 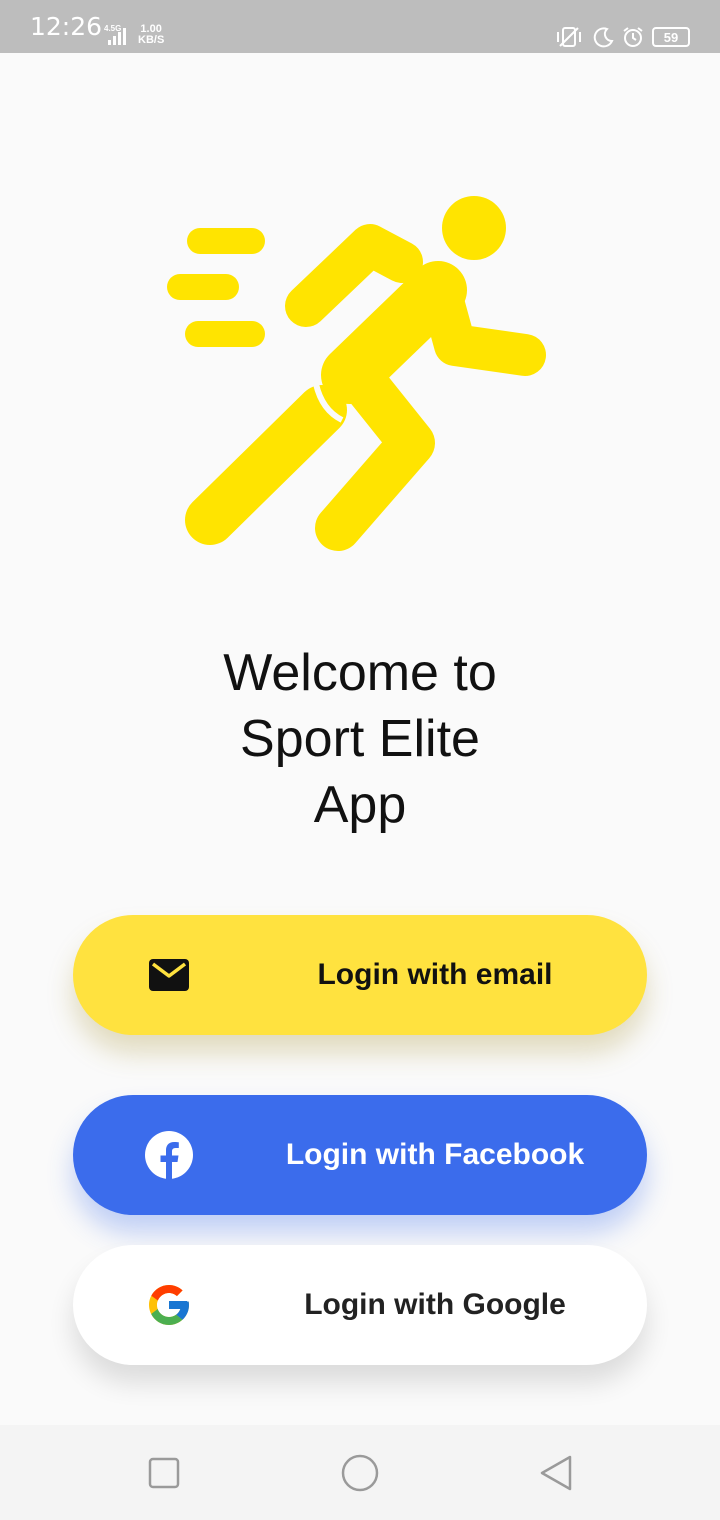 What do you see at coordinates (360, 26) in the screenshot?
I see `status-bar: 12:26 4.5G 1.00 KB/S 59` at bounding box center [360, 26].